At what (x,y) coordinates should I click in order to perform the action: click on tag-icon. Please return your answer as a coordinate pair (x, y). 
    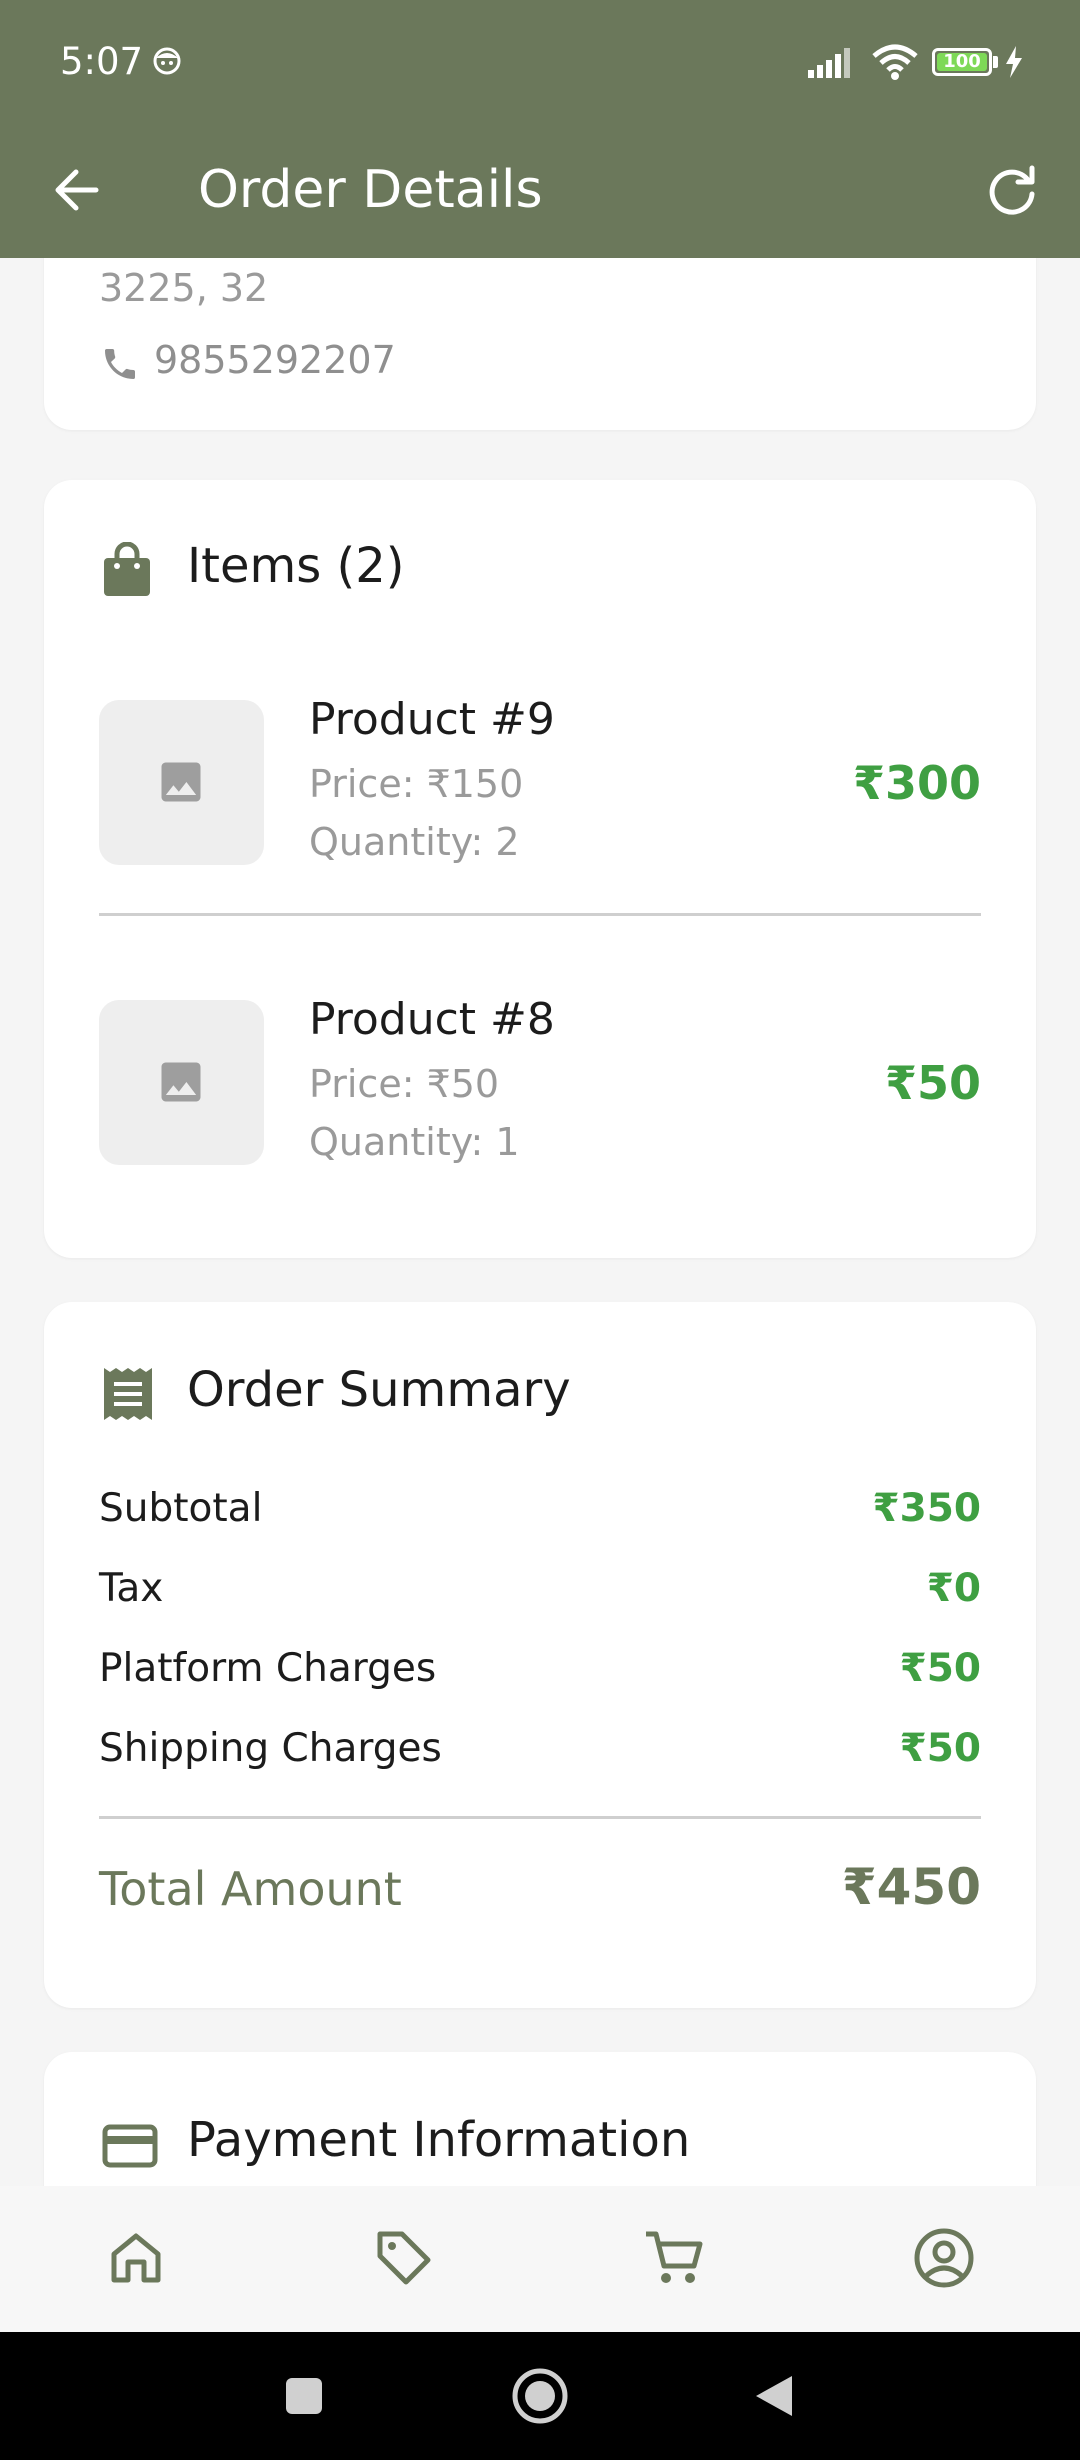
    Looking at the image, I should click on (404, 2258).